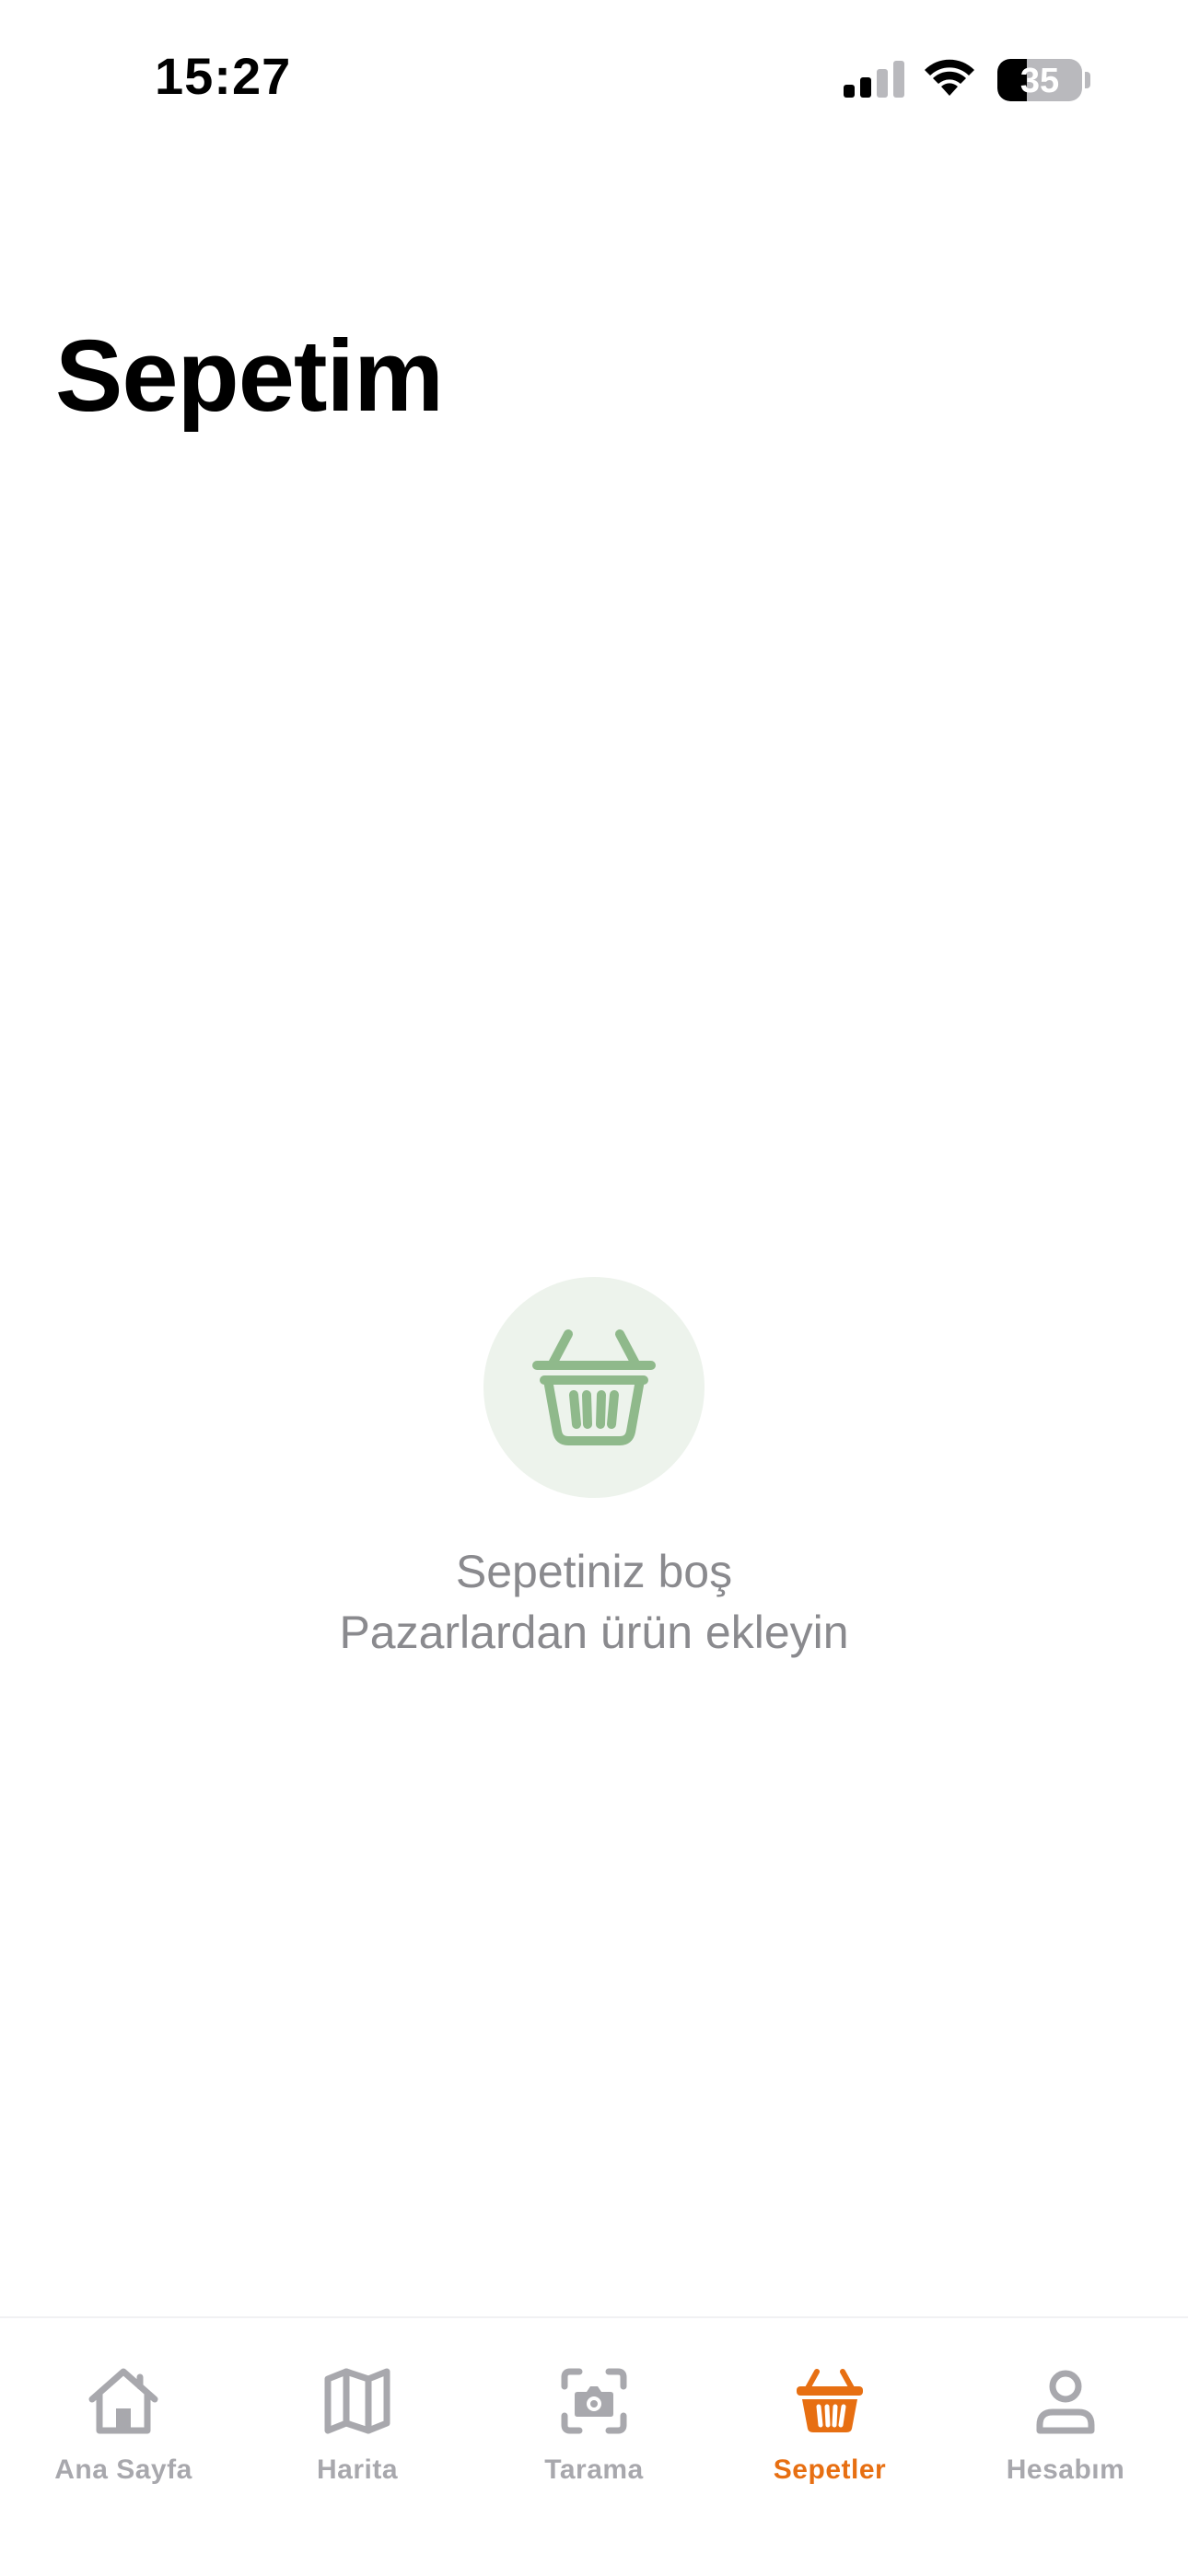 The width and height of the screenshot is (1188, 2576). I want to click on camera-scan-icon, so click(594, 2401).